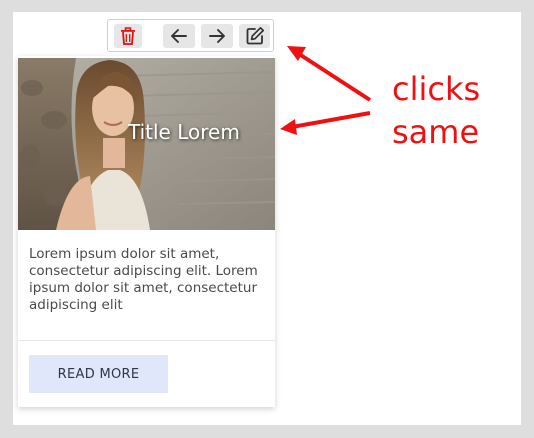 Image resolution: width=534 pixels, height=438 pixels. What do you see at coordinates (333, 76) in the screenshot?
I see `arrow-to-toolbar` at bounding box center [333, 76].